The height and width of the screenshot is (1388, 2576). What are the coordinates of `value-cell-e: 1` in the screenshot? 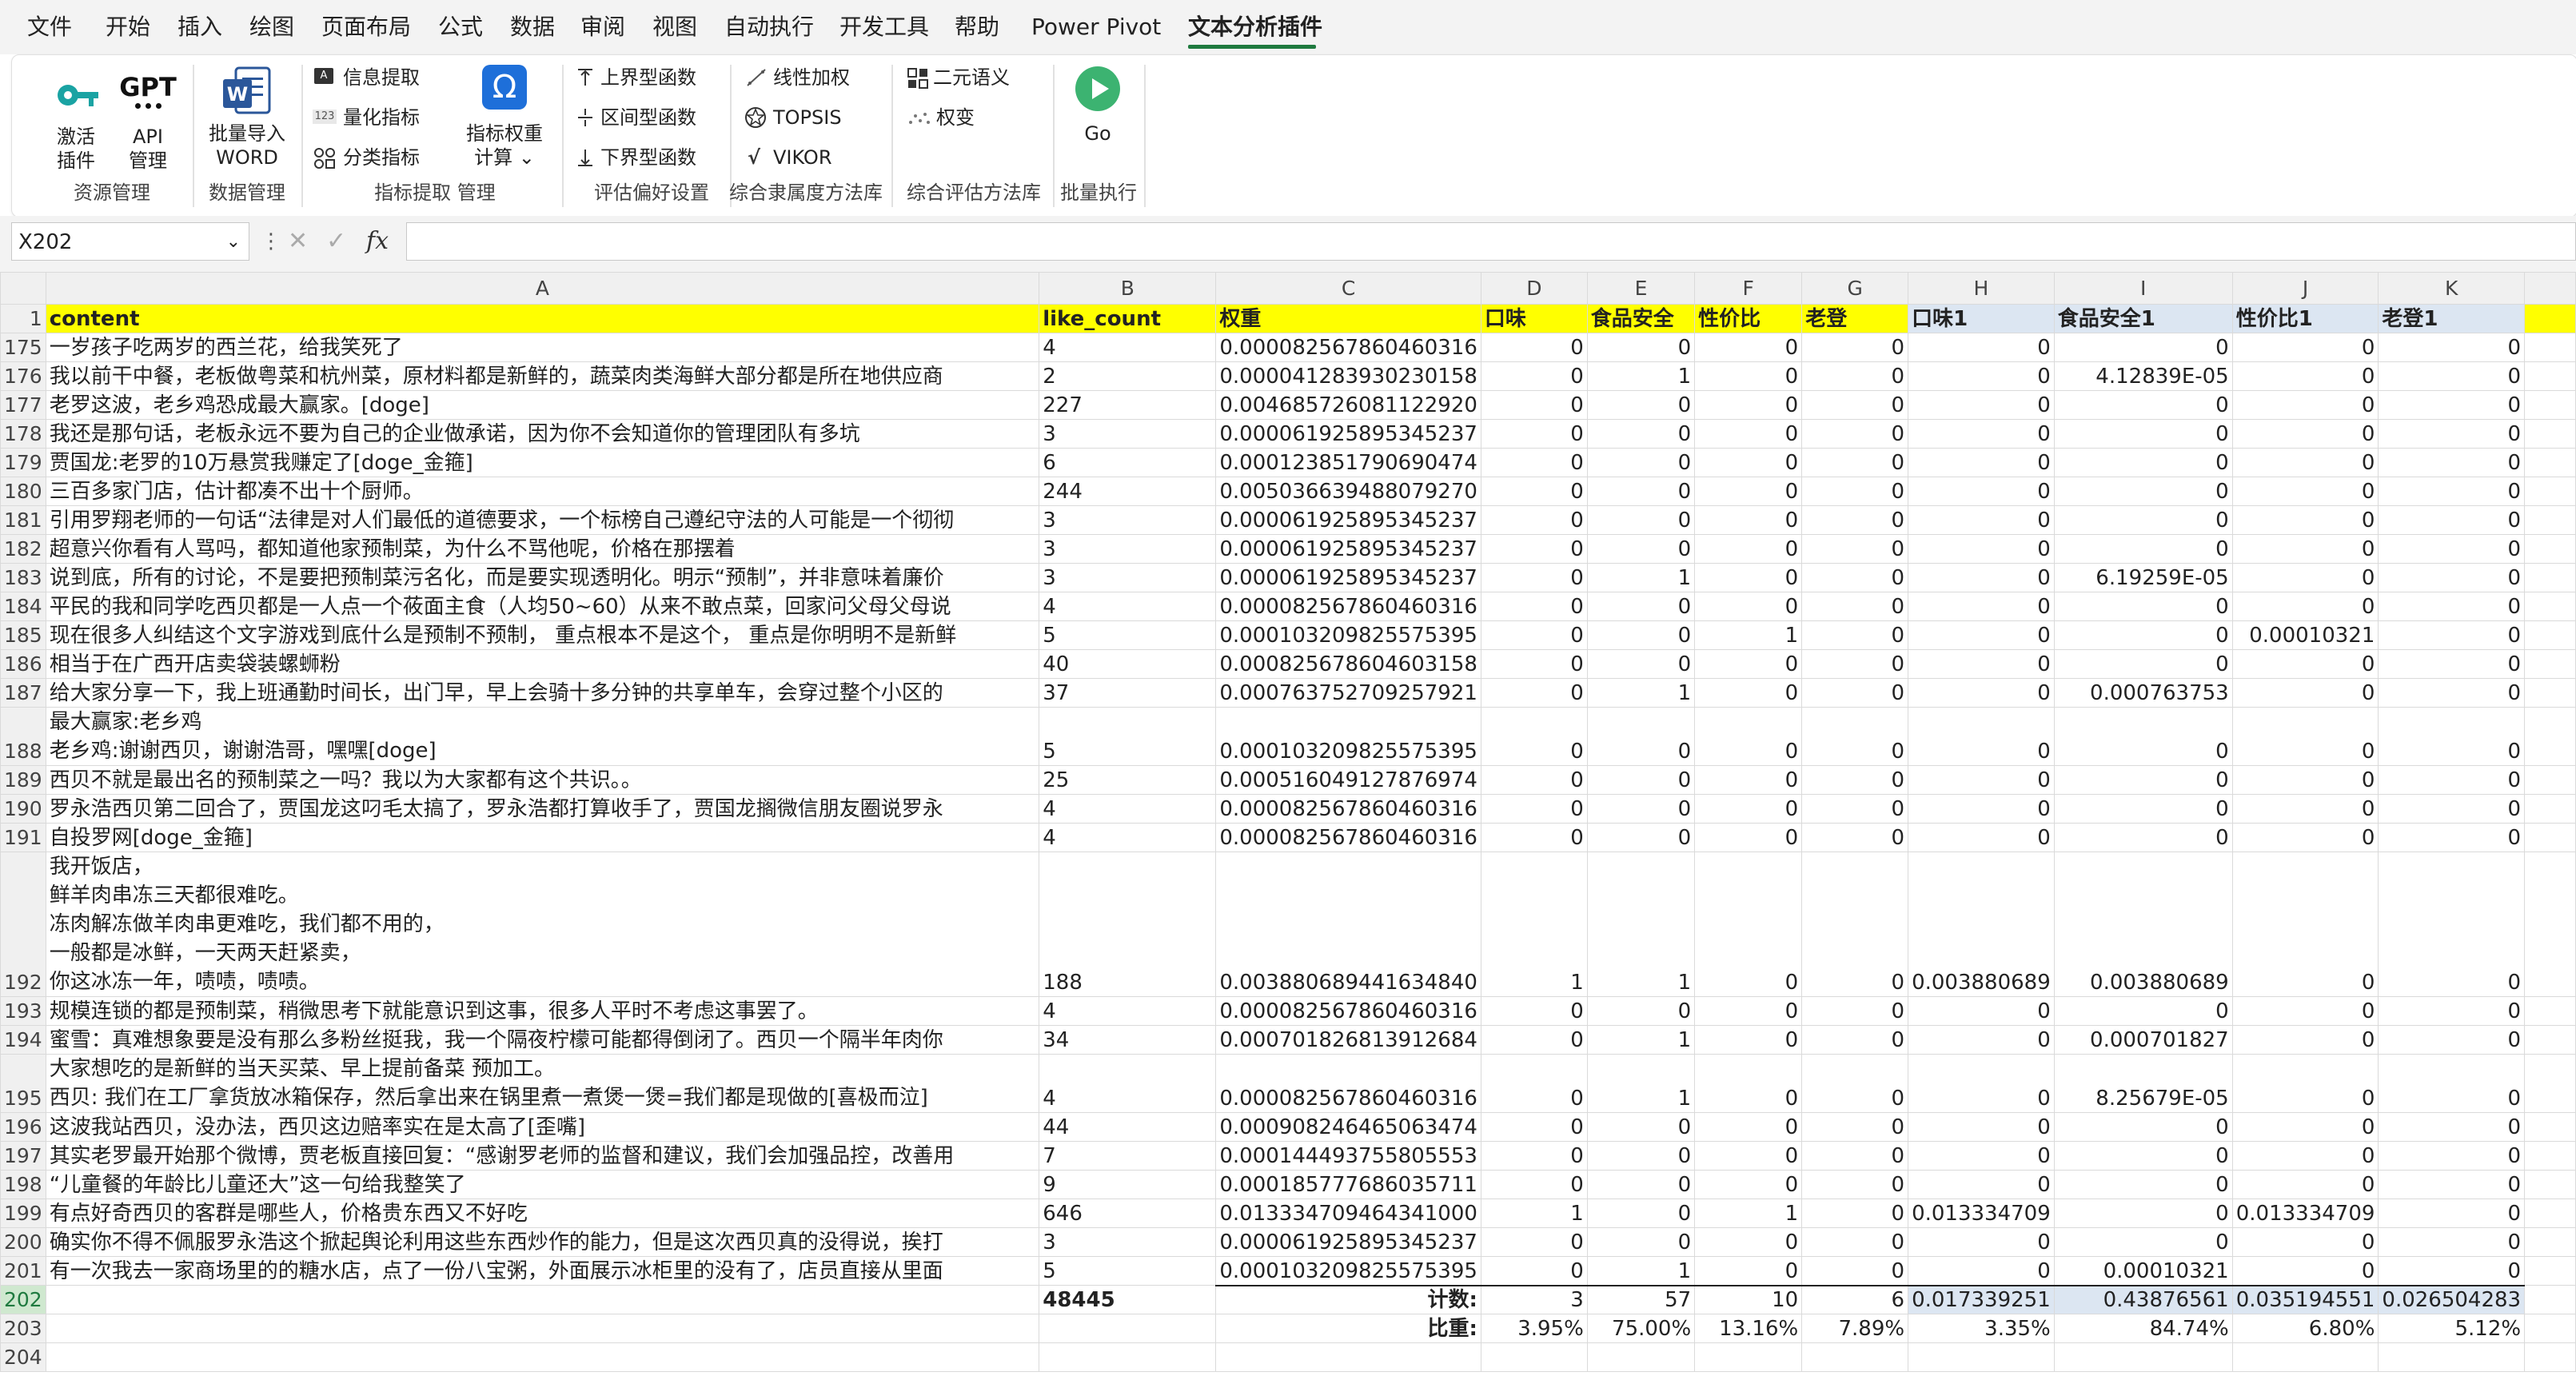 It's located at (1641, 1271).